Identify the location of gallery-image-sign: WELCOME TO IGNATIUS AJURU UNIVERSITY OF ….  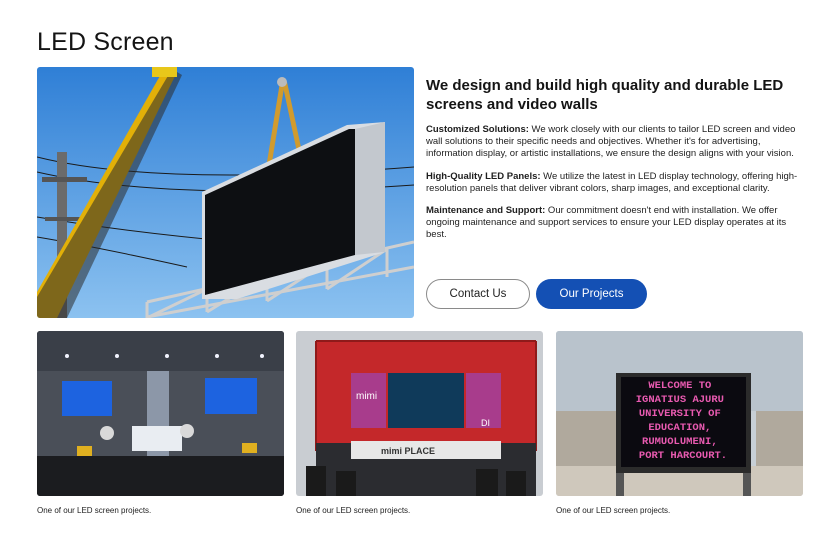
(679, 413).